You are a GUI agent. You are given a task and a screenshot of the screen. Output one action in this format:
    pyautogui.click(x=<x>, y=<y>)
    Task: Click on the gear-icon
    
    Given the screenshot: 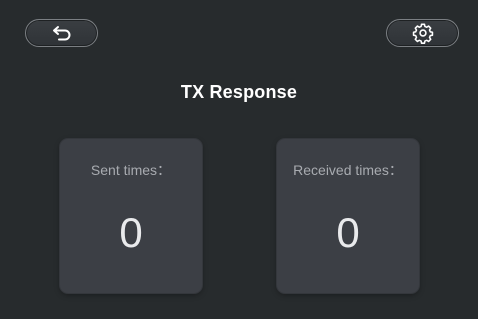 What is the action you would take?
    pyautogui.click(x=423, y=33)
    